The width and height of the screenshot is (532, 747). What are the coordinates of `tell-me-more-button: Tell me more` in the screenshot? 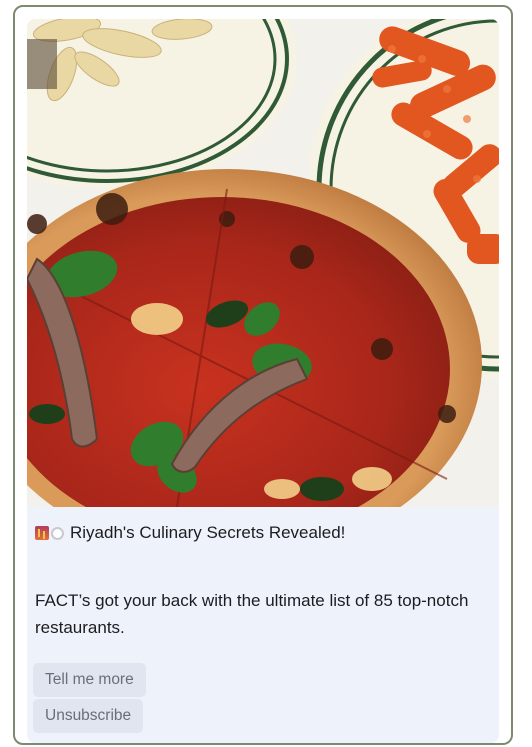 It's located at (89, 680).